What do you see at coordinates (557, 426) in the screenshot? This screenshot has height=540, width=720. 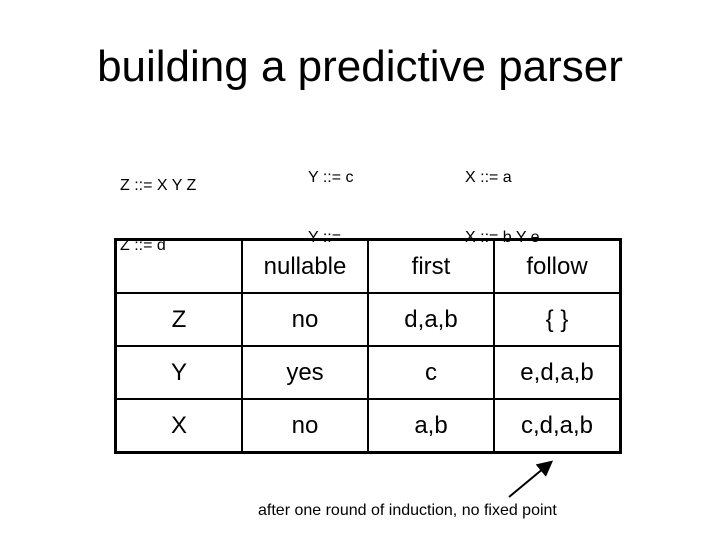 I see `table-cell: c,d,a,b` at bounding box center [557, 426].